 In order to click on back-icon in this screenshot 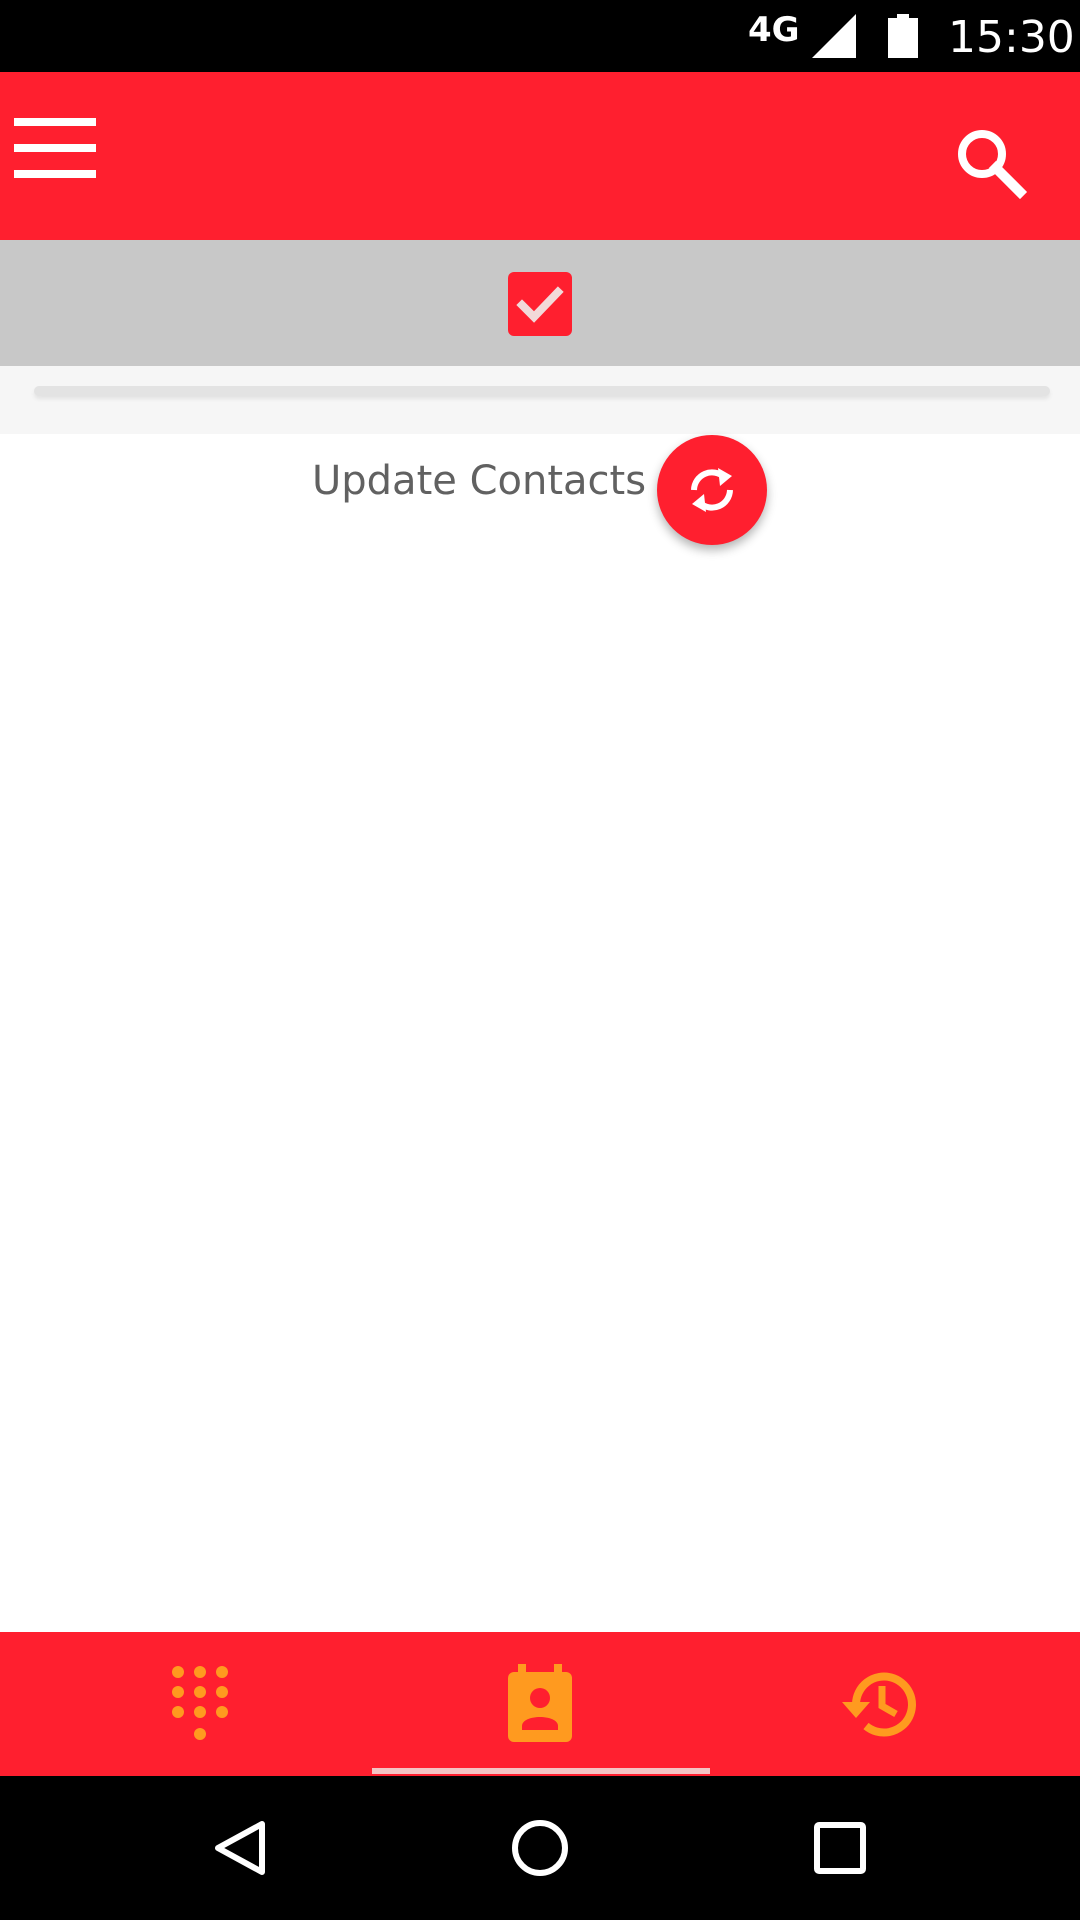, I will do `click(240, 1848)`.